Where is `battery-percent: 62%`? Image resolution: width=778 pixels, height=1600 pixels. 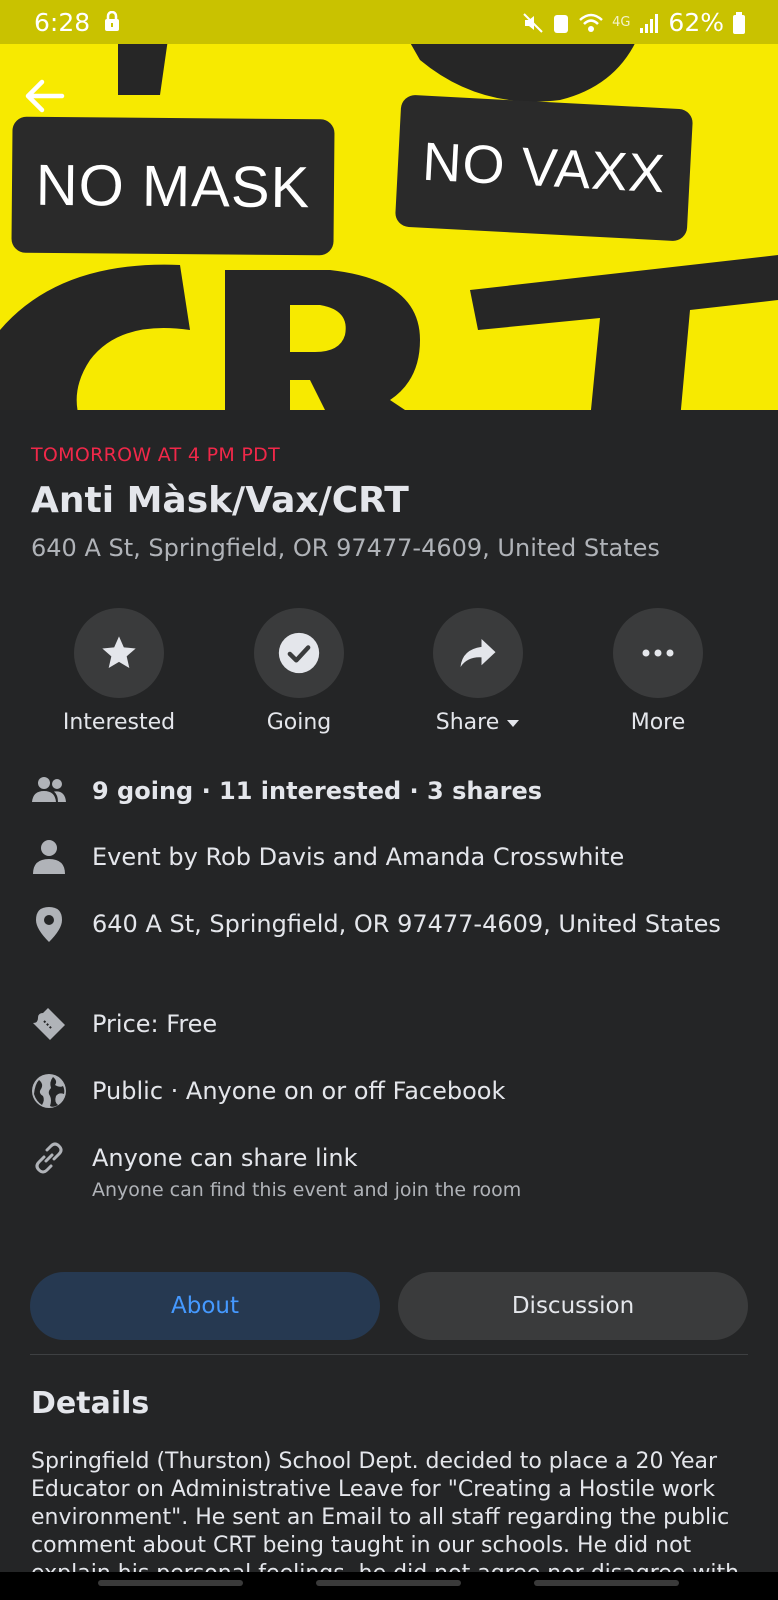
battery-percent: 62% is located at coordinates (696, 22).